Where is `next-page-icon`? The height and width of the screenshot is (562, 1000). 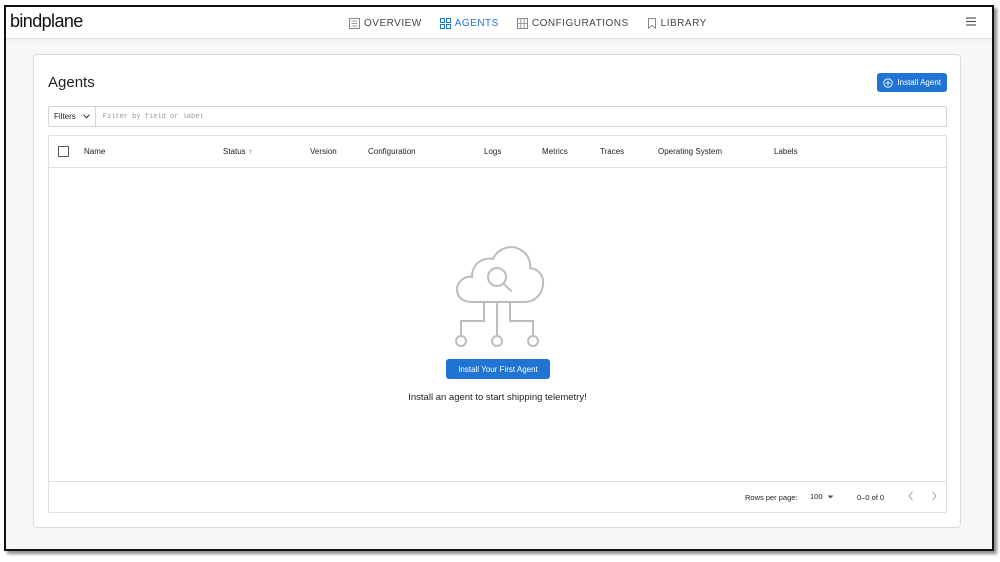
next-page-icon is located at coordinates (934, 496).